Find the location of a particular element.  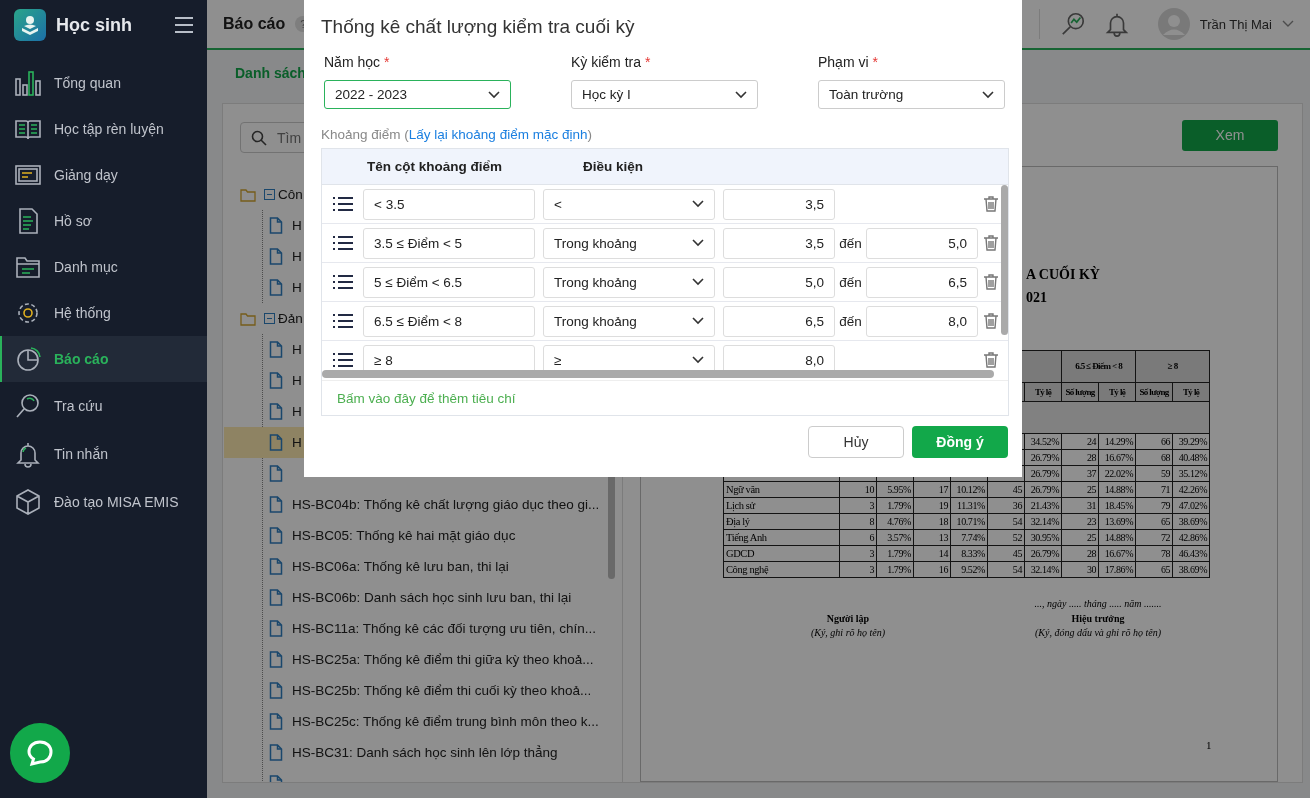

table-cell: 22.02% is located at coordinates (1117, 473).